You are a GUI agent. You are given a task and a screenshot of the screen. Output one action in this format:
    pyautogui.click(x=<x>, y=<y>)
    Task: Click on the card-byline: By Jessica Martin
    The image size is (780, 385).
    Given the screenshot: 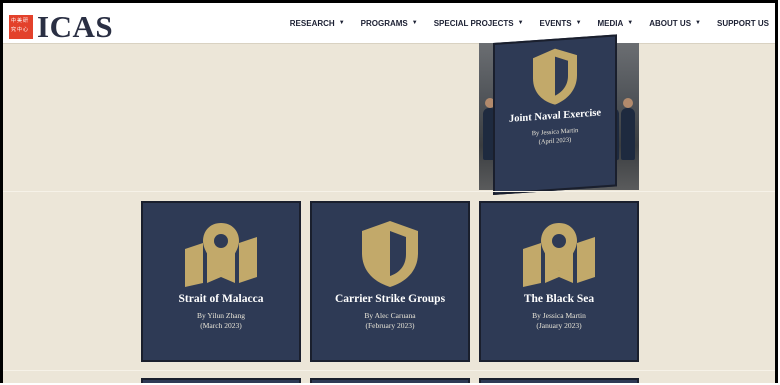 What is the action you would take?
    pyautogui.click(x=559, y=315)
    